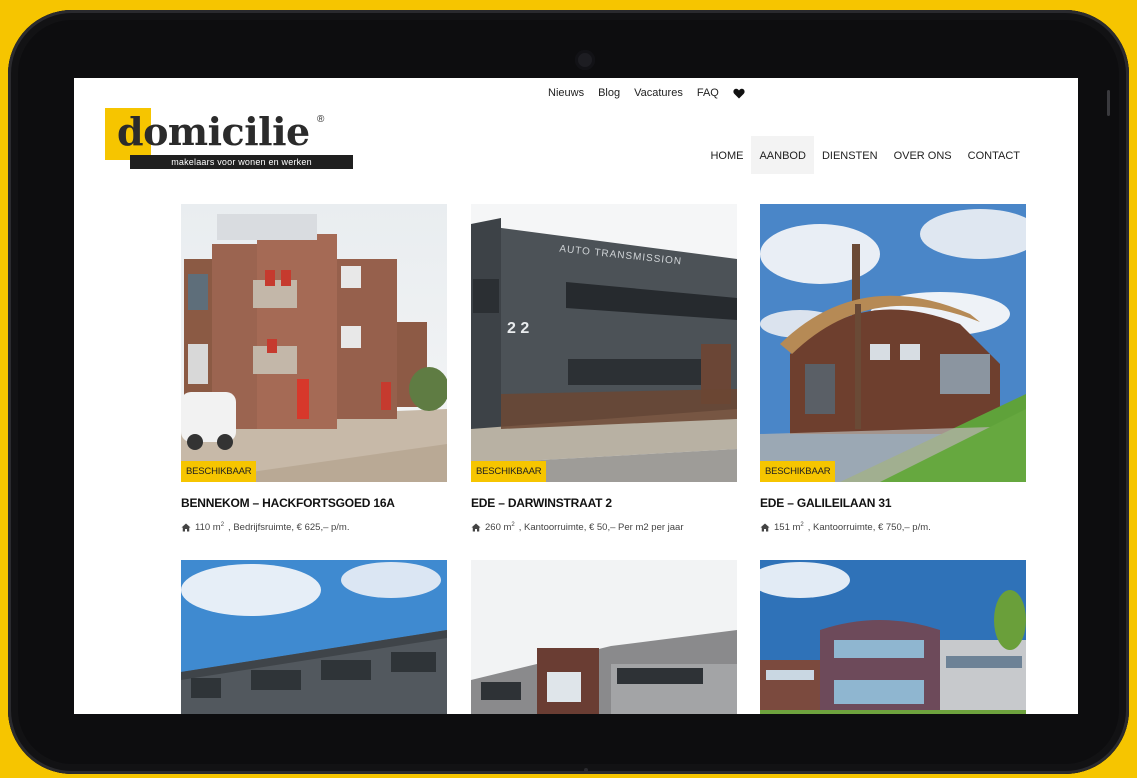 This screenshot has height=778, width=1137. I want to click on listing-photo: AUTO TRANSMISSION 2 2 BESCHIKBAAR, so click(604, 343).